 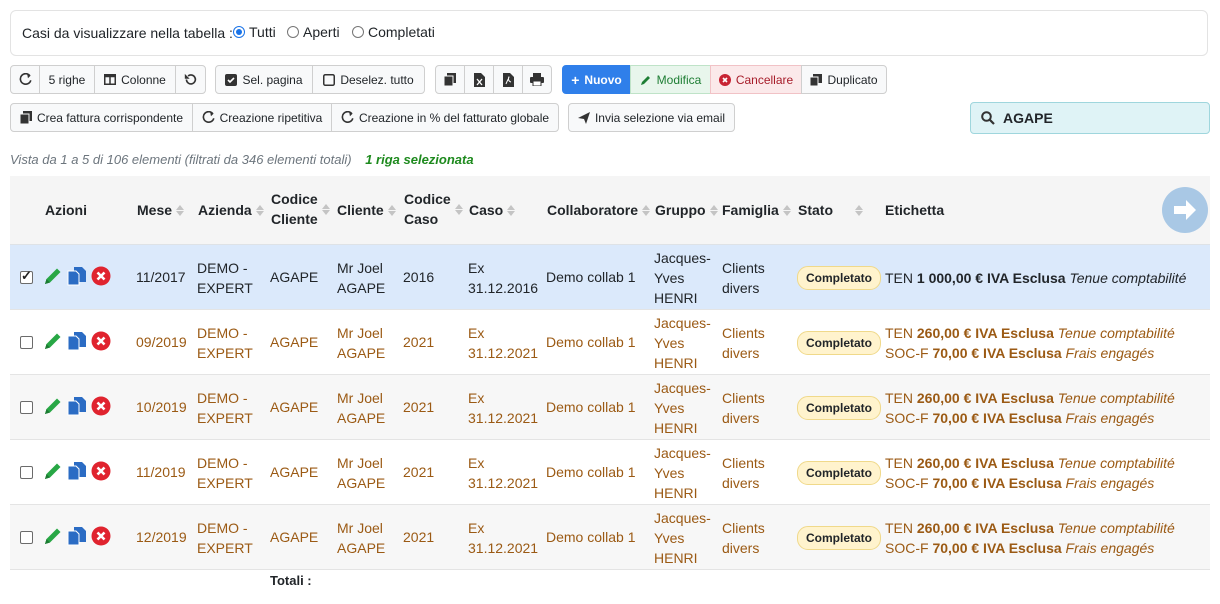 I want to click on email-selection-button: Invia selezione via email, so click(x=651, y=117).